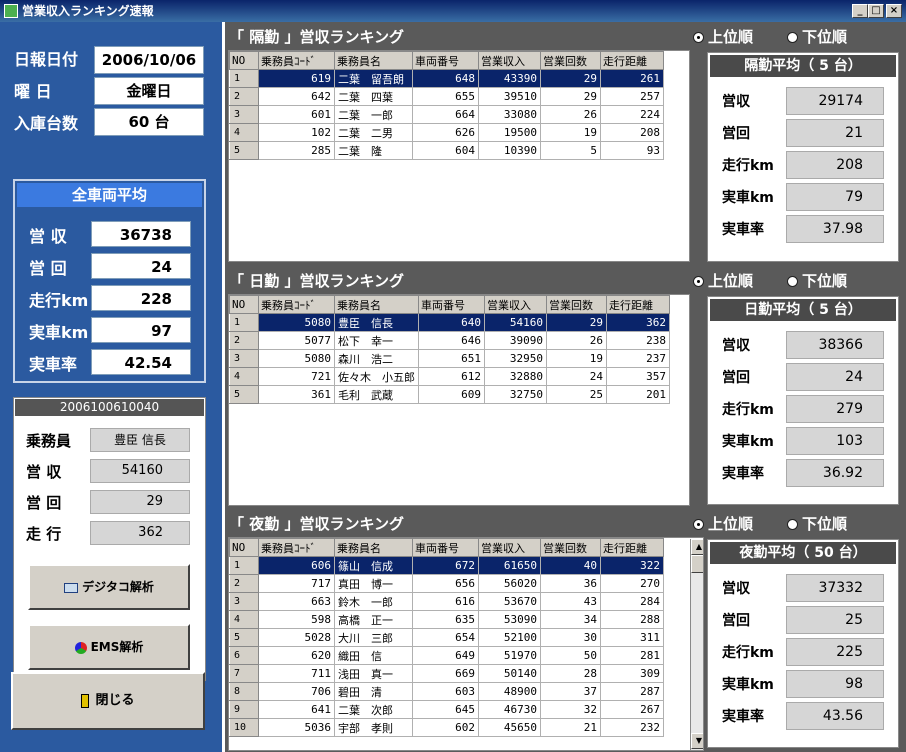 The width and height of the screenshot is (906, 752). What do you see at coordinates (449, 358) in the screenshot?
I see `table-row: 3 5080 森川 浩二 651 32950 19 237` at bounding box center [449, 358].